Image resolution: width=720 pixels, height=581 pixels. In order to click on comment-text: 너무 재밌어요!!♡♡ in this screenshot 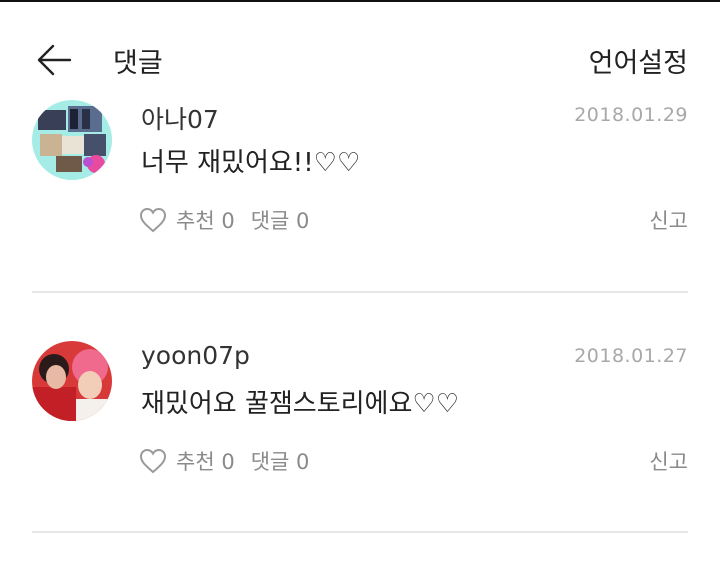, I will do `click(251, 163)`.